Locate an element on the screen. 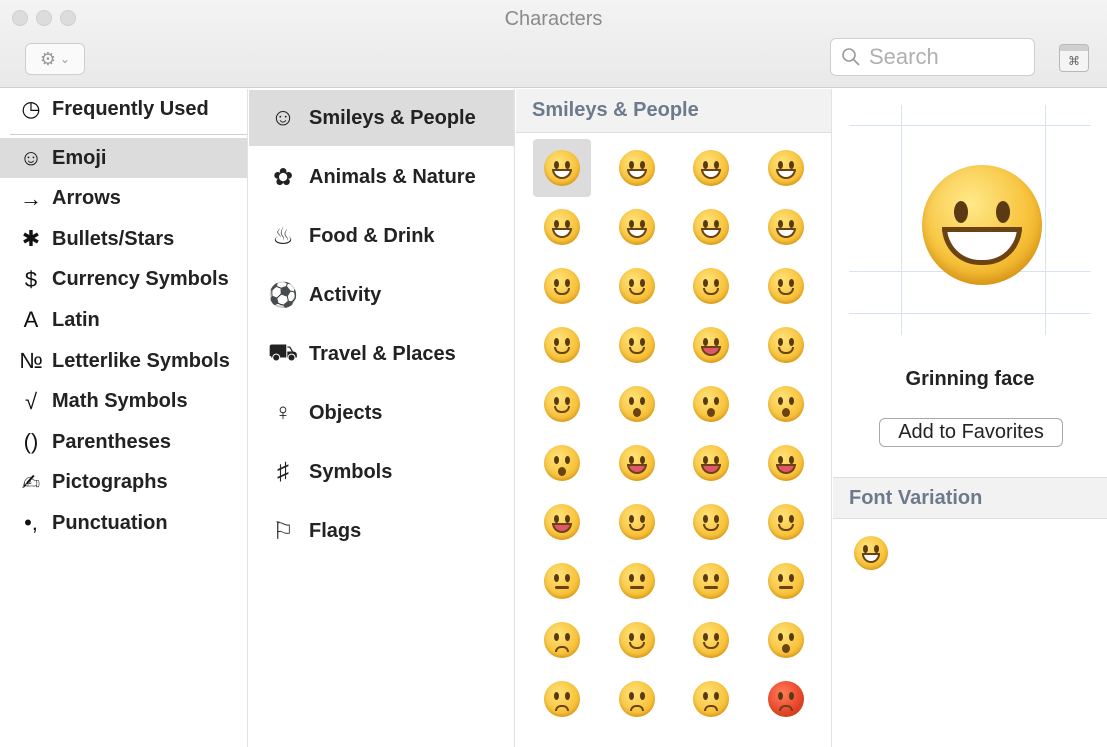 Image resolution: width=1107 pixels, height=747 pixels. emoji-cell-slightly-smiling is located at coordinates (786, 286).